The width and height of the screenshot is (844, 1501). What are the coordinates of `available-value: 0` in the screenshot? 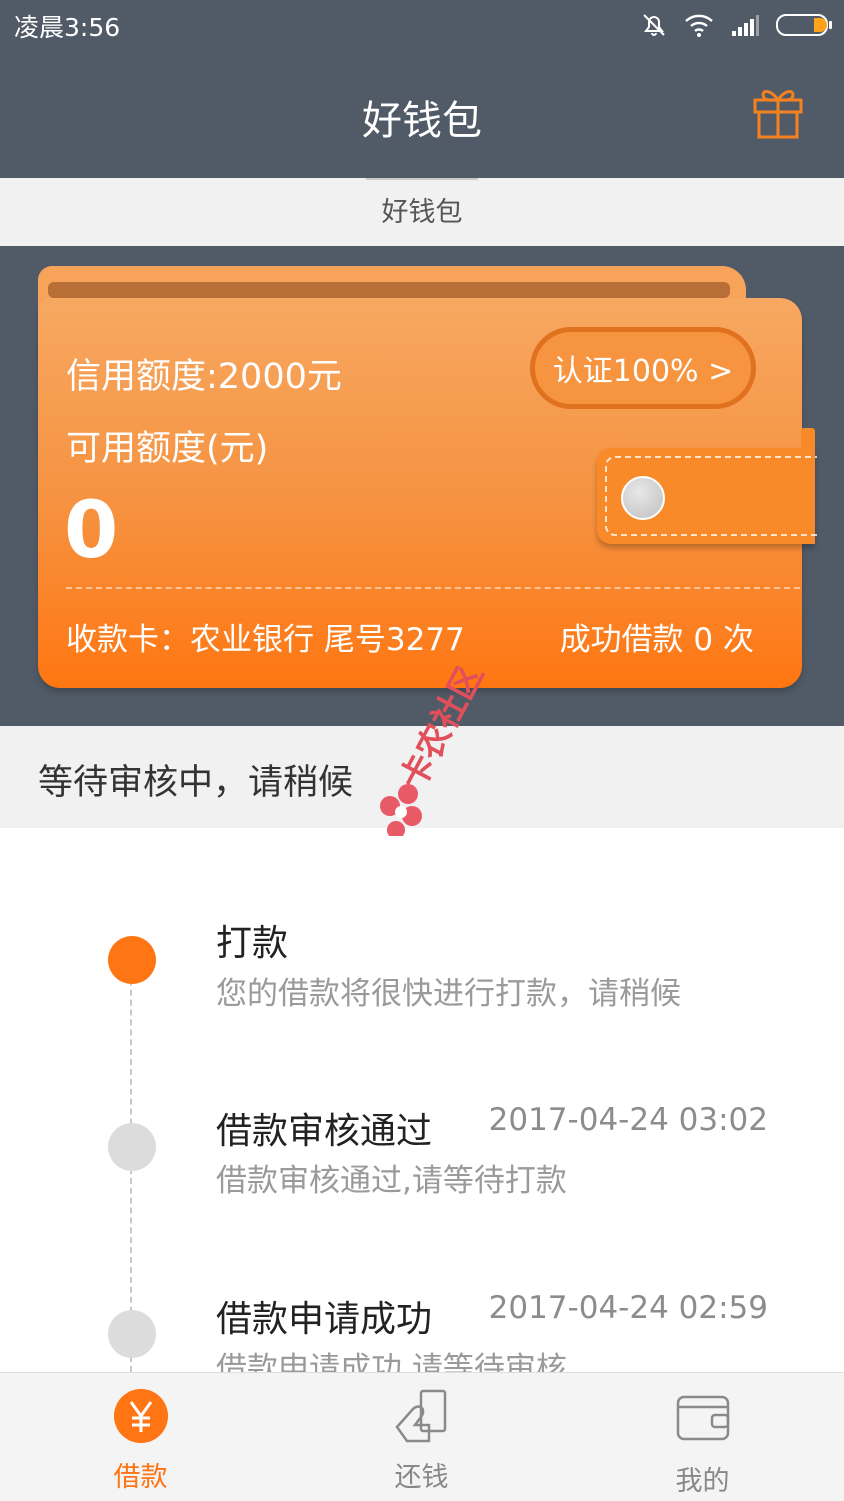 It's located at (91, 531).